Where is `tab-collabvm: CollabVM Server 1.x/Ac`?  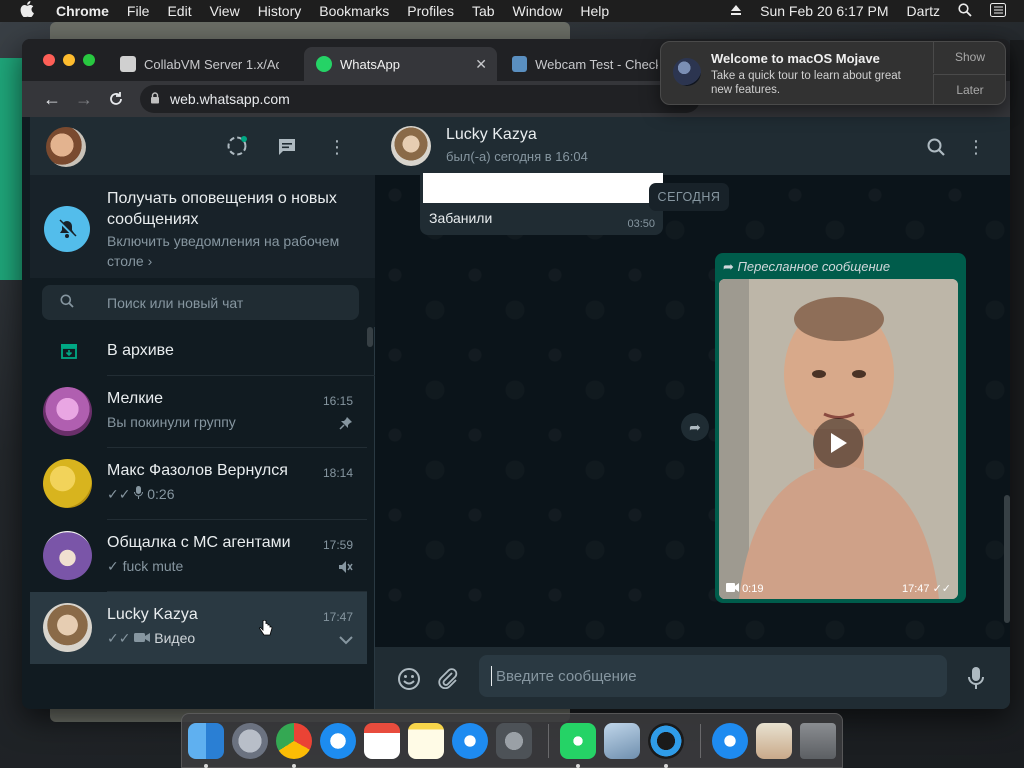 tab-collabvm: CollabVM Server 1.x/Ac is located at coordinates (204, 64).